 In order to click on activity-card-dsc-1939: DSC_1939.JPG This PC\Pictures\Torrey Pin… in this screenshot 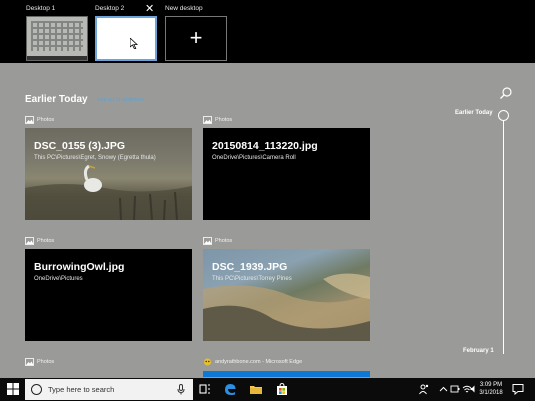, I will do `click(286, 295)`.